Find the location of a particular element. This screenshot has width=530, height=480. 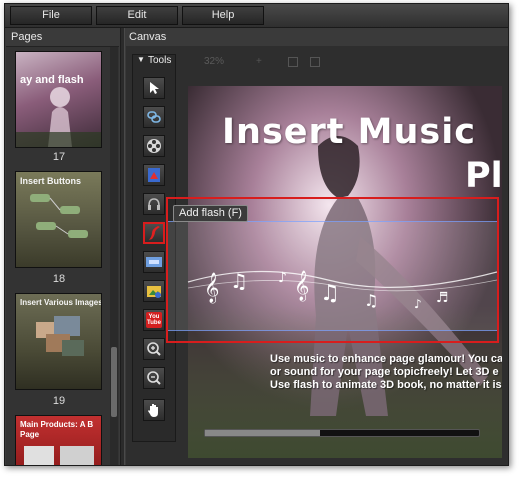

tools-header: ▼ Tools is located at coordinates (155, 61).